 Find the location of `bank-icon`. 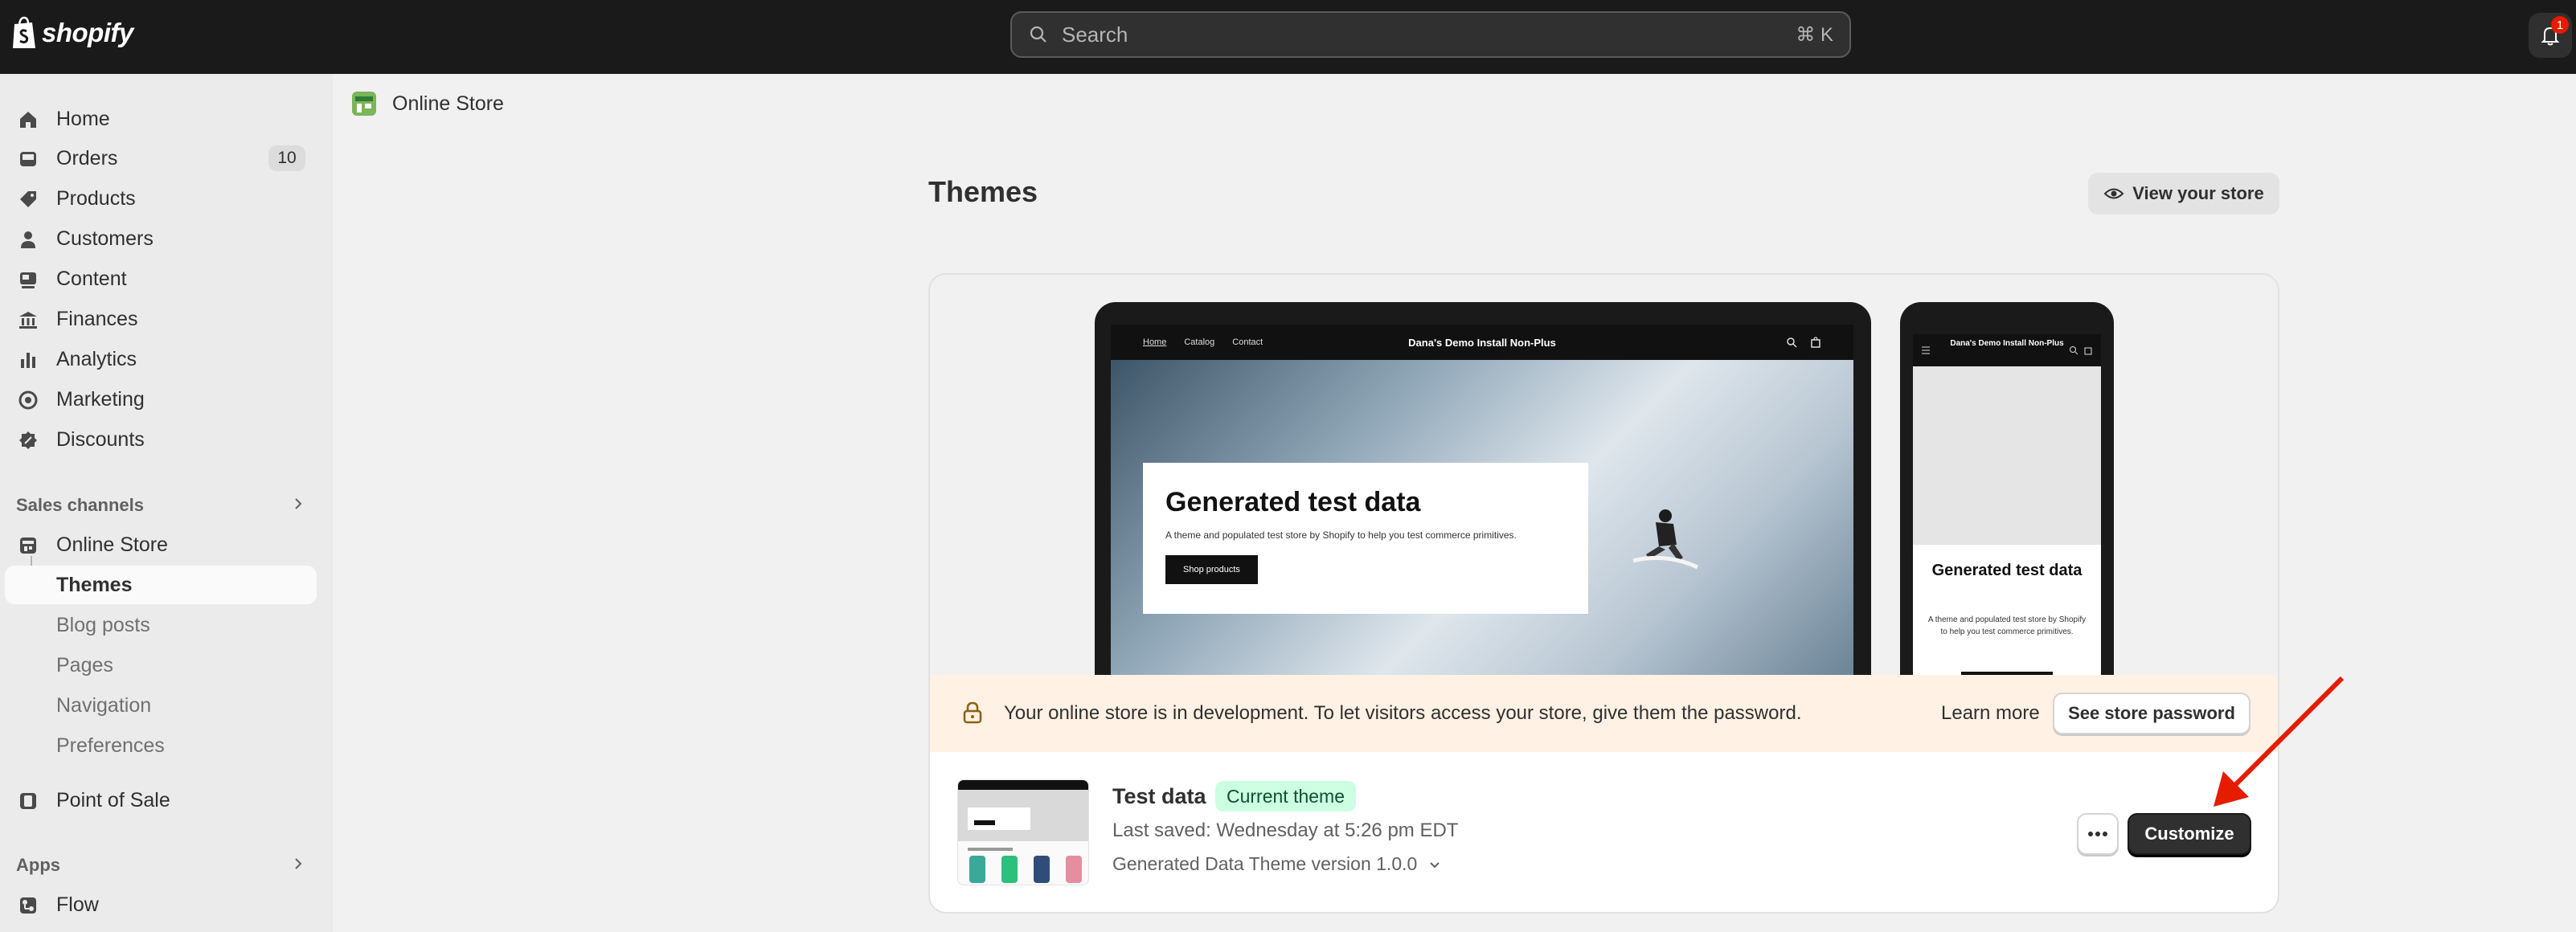

bank-icon is located at coordinates (28, 320).